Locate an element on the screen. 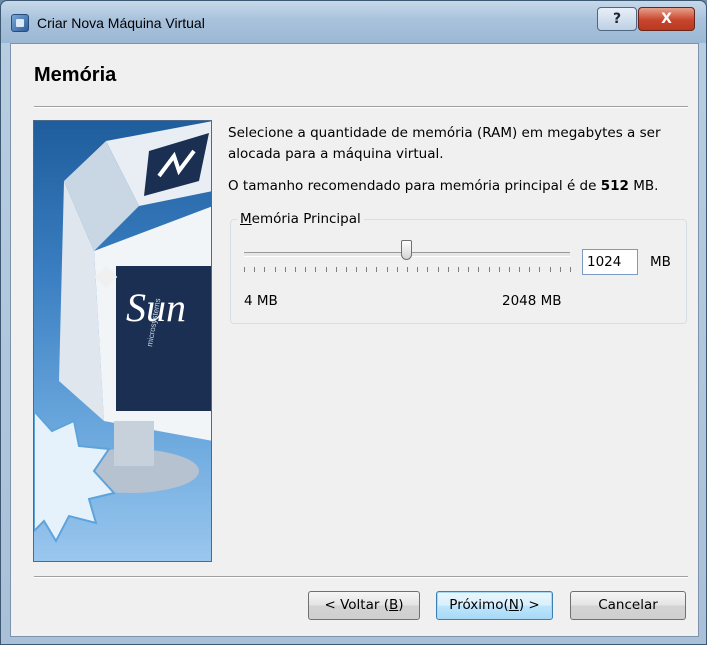 The image size is (707, 645). next-button-prefix: Próximo( is located at coordinates (479, 605).